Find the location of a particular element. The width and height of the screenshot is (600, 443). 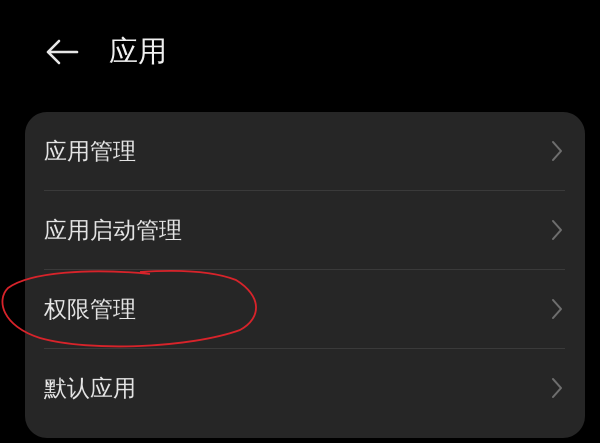

back-icon is located at coordinates (62, 52).